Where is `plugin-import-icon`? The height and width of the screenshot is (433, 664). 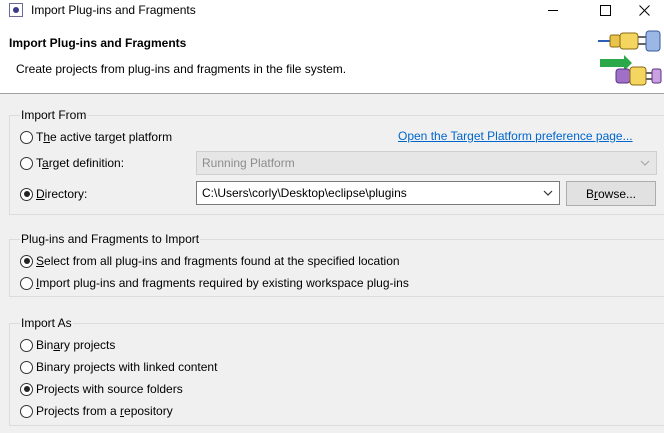
plugin-import-icon is located at coordinates (630, 58).